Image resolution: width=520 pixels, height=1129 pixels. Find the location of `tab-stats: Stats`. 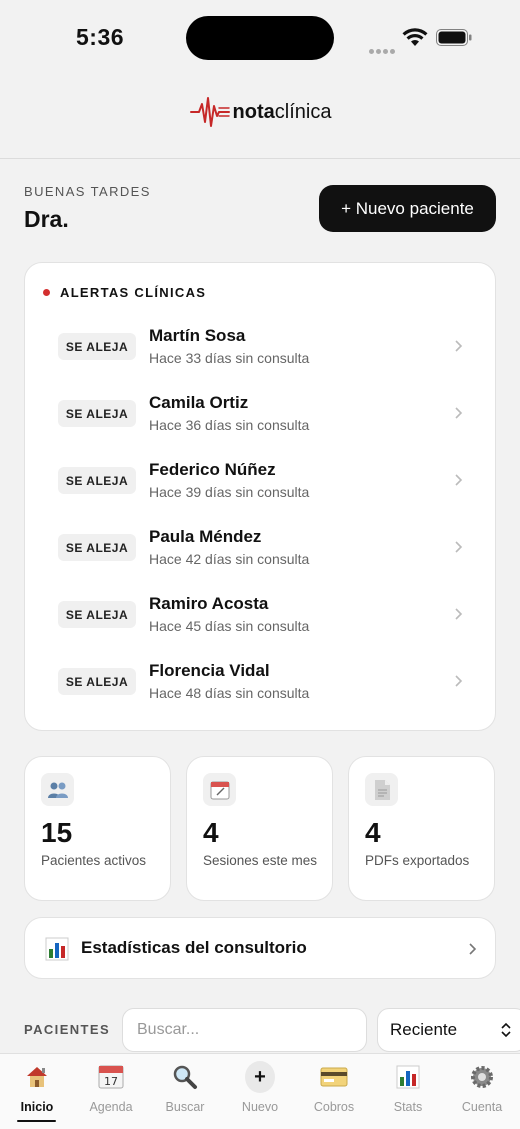

tab-stats: Stats is located at coordinates (408, 1093).